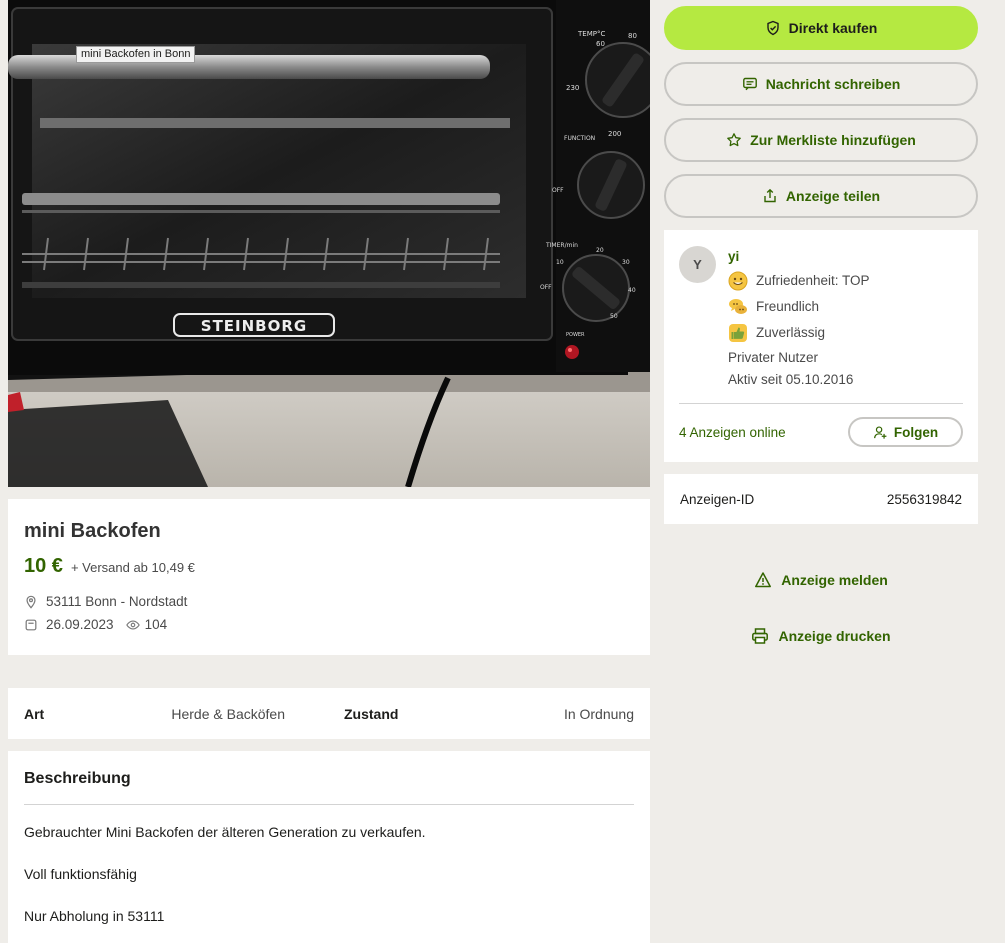 The height and width of the screenshot is (943, 1005). What do you see at coordinates (94, 916) in the screenshot?
I see `description-paragraph: Nur Abholung in 53111` at bounding box center [94, 916].